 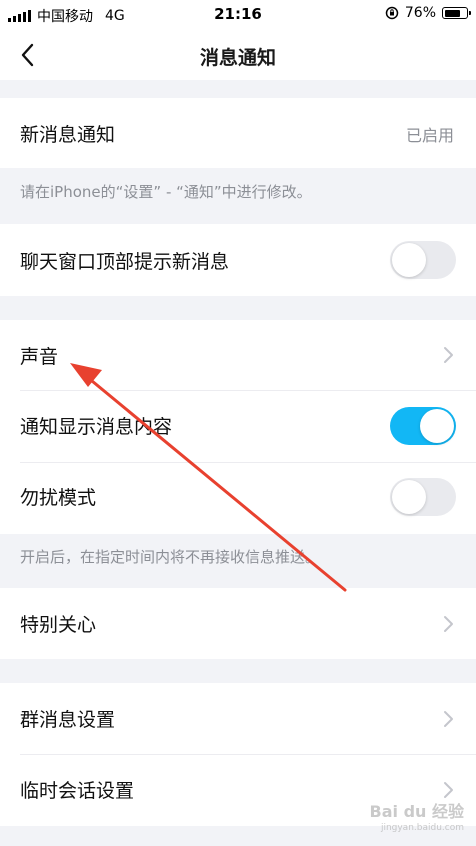 I want to click on battery-icon, so click(x=456, y=13).